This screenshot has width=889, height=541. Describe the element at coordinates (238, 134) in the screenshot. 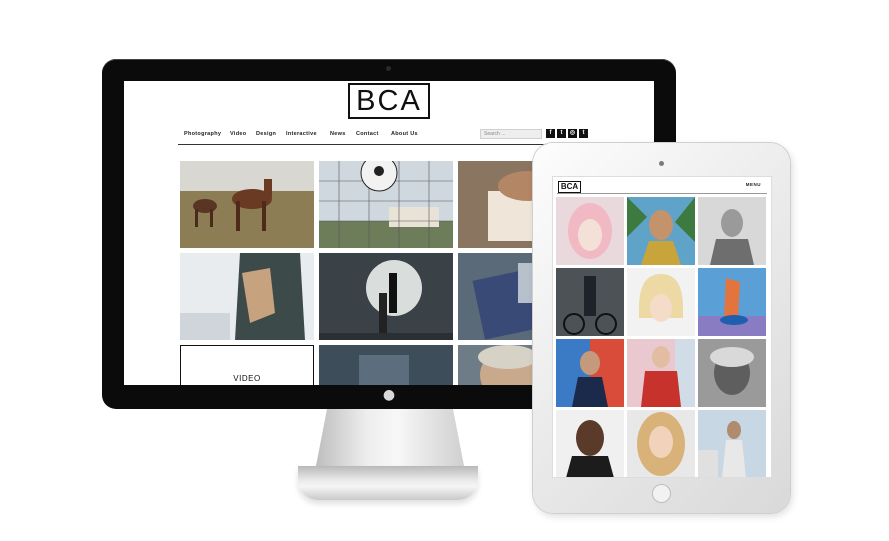

I see `nav-video: Video` at that location.